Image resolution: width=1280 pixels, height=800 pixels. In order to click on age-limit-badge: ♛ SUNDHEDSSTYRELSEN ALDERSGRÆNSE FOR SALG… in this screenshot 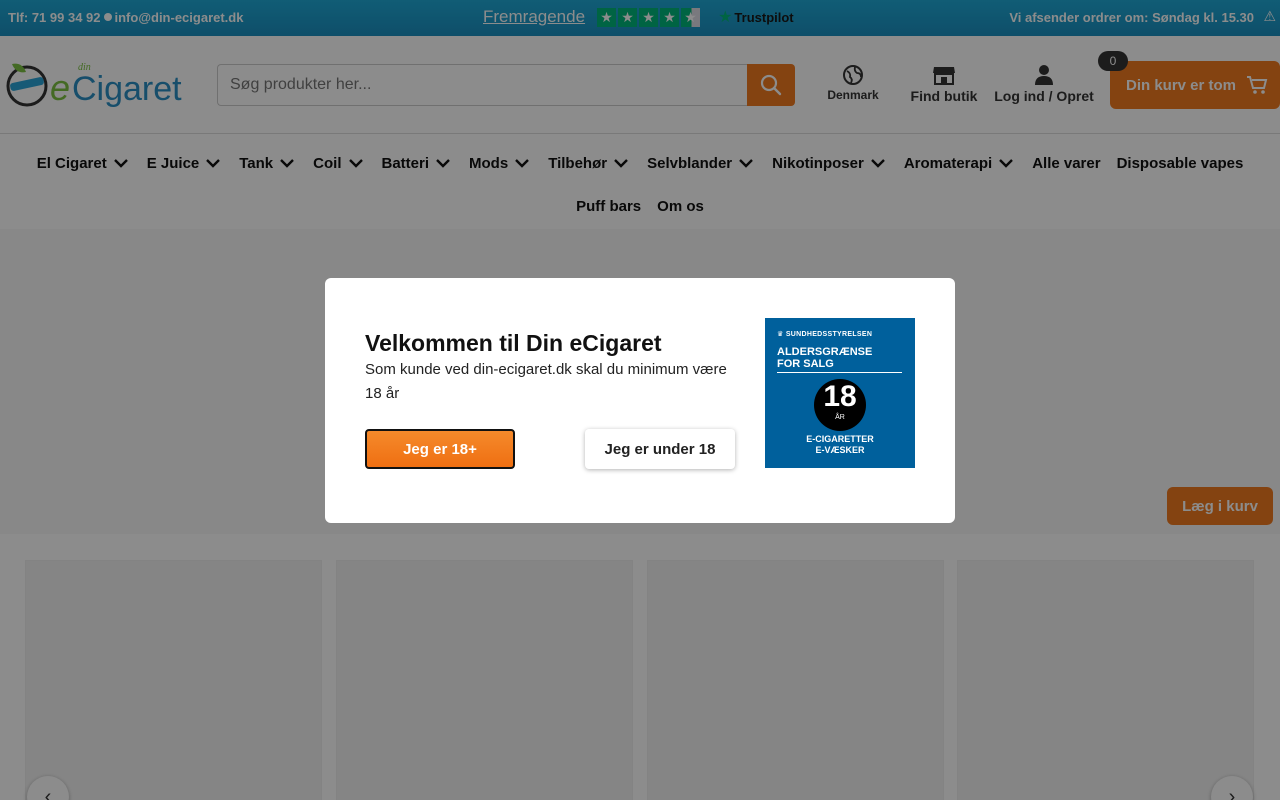, I will do `click(840, 393)`.